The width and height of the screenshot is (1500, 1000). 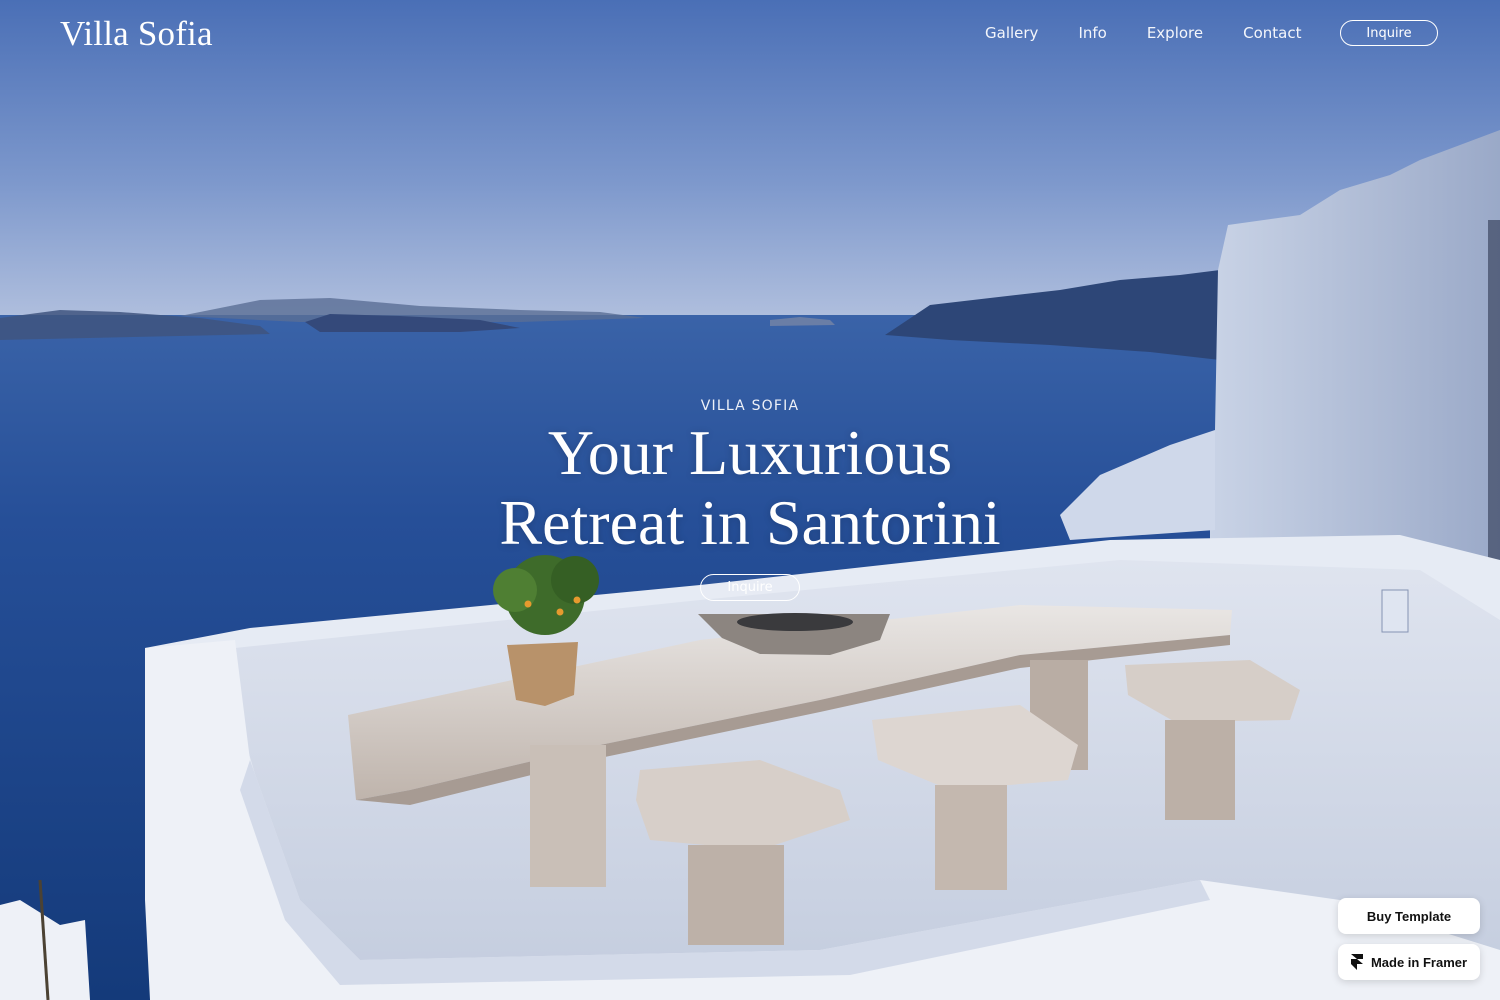 What do you see at coordinates (1419, 962) in the screenshot?
I see `made-in-framer-label: Made in Framer` at bounding box center [1419, 962].